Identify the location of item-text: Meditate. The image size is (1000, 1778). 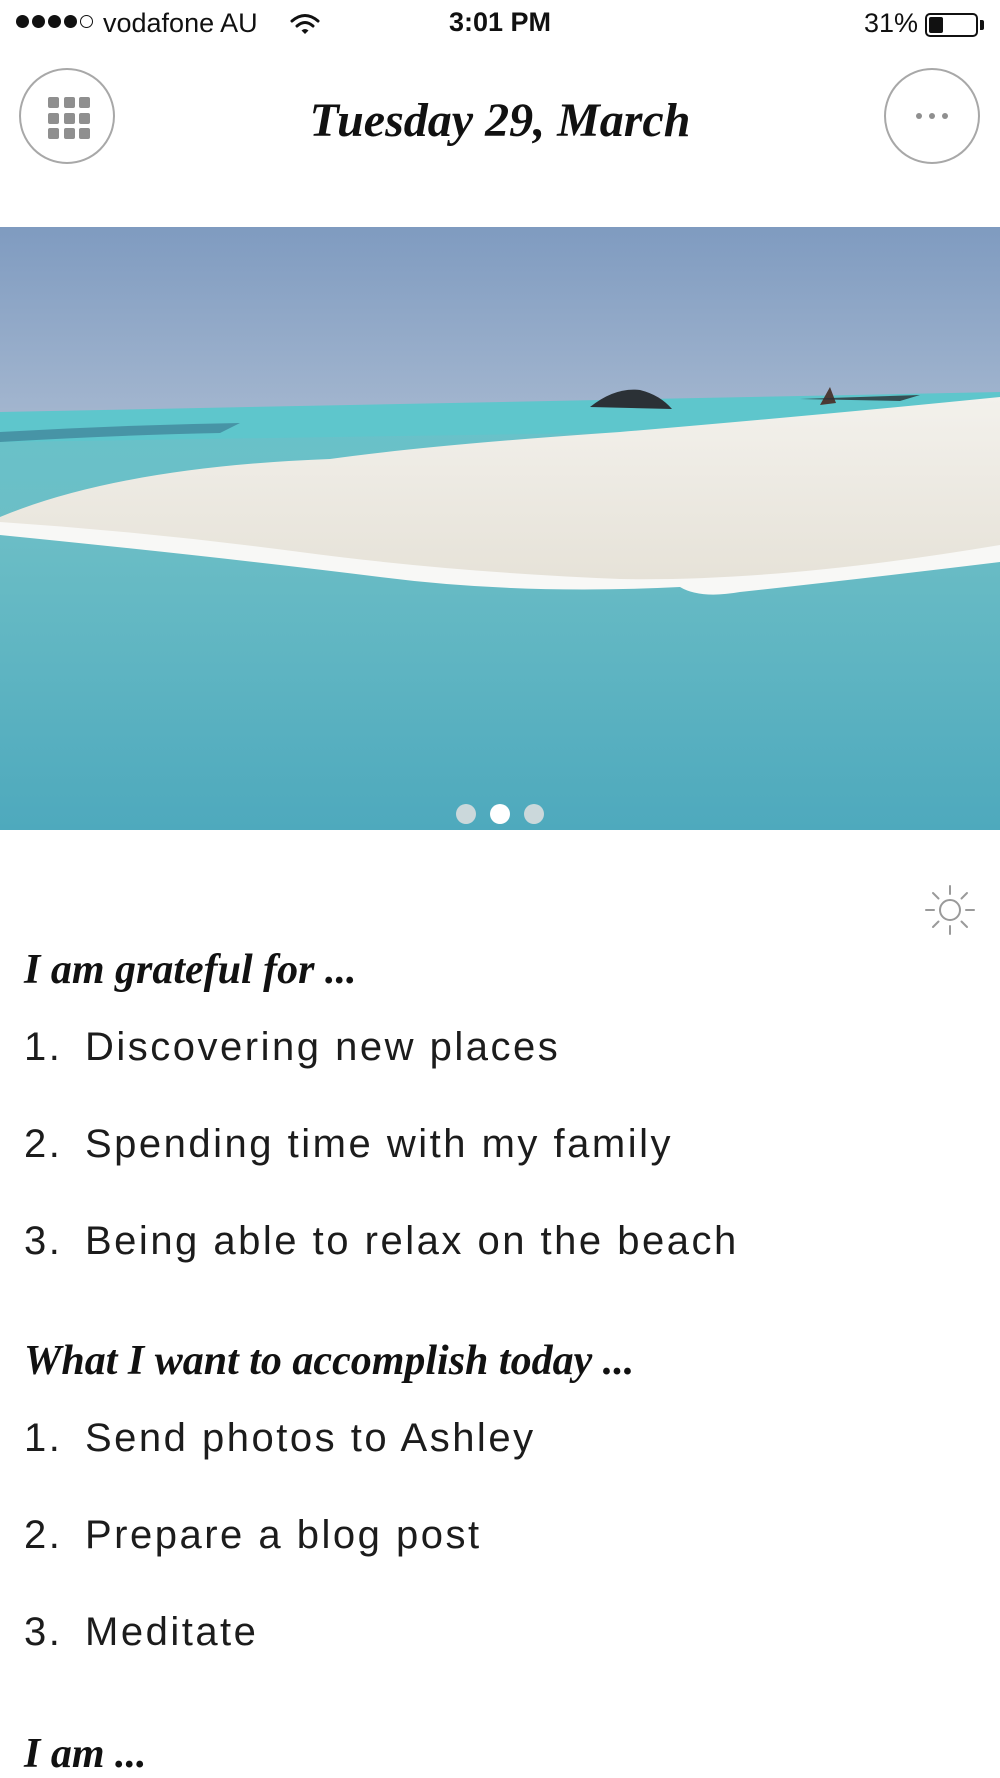
(172, 1632).